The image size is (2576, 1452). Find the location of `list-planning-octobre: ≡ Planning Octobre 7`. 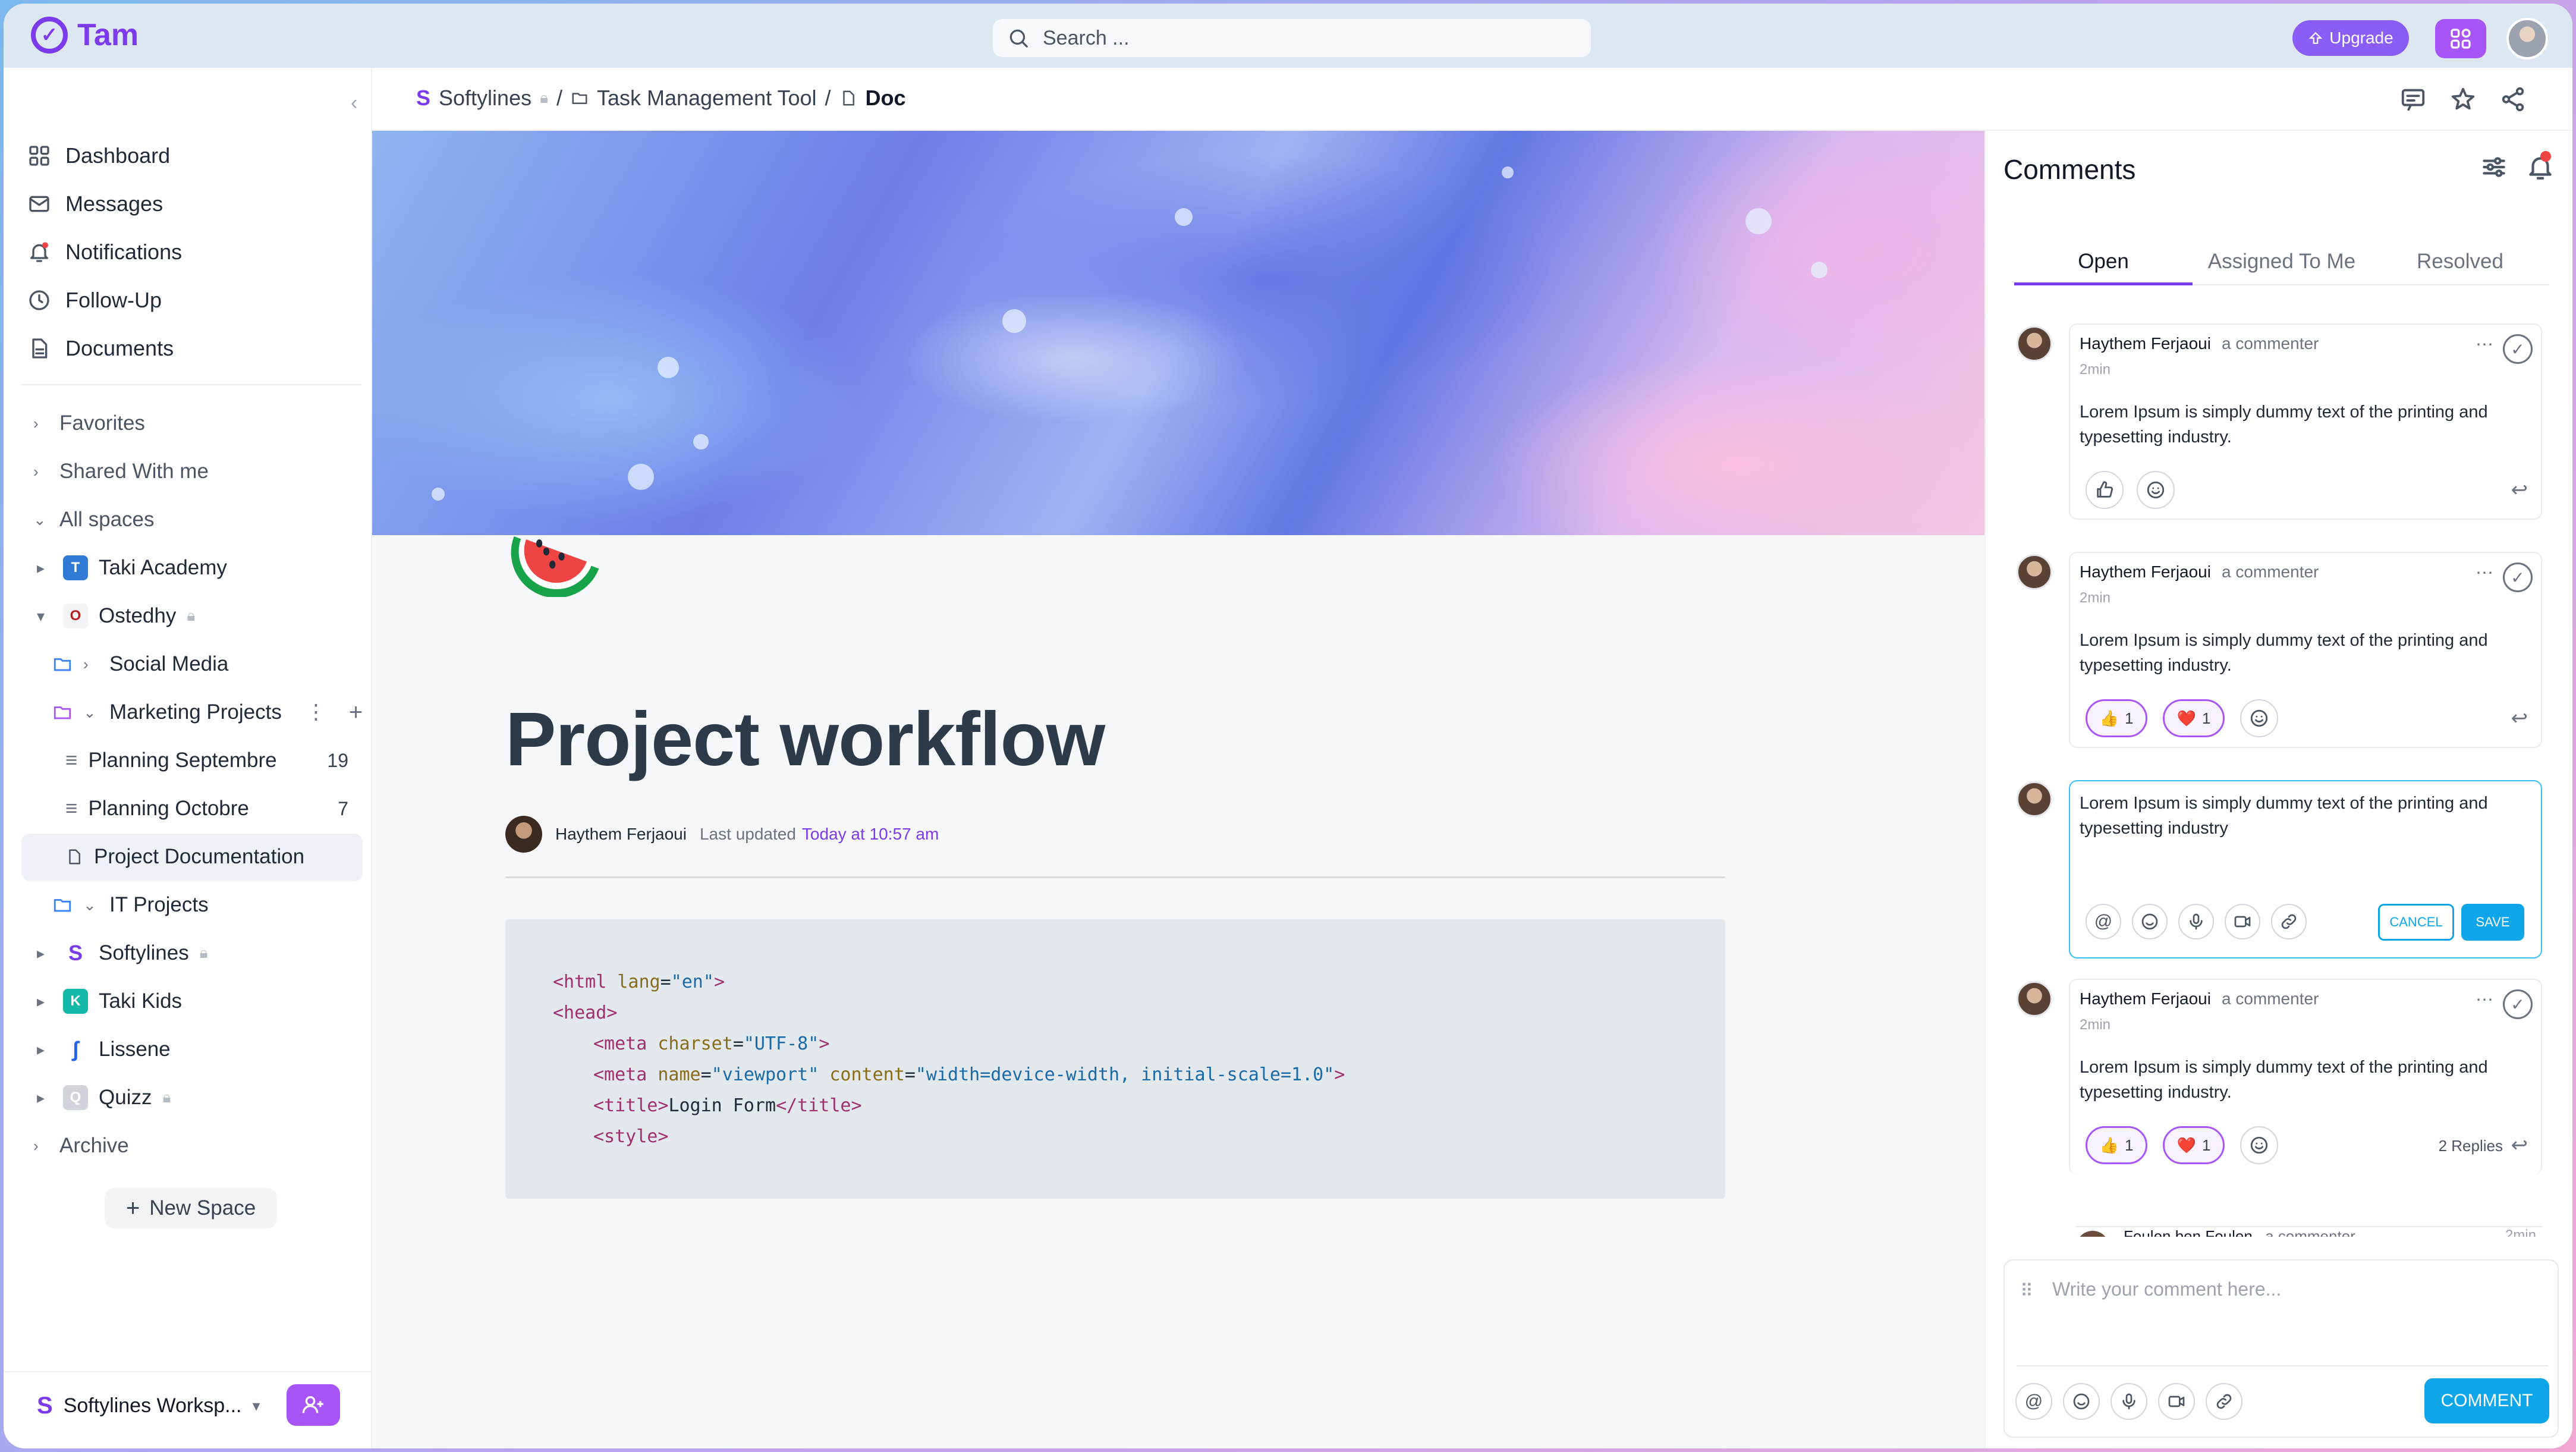

list-planning-octobre: ≡ Planning Octobre 7 is located at coordinates (211, 808).